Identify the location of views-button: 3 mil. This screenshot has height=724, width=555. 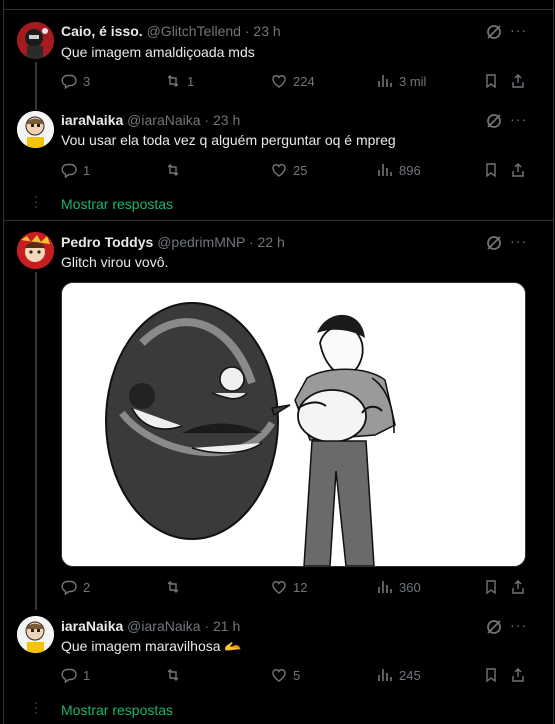
(401, 81).